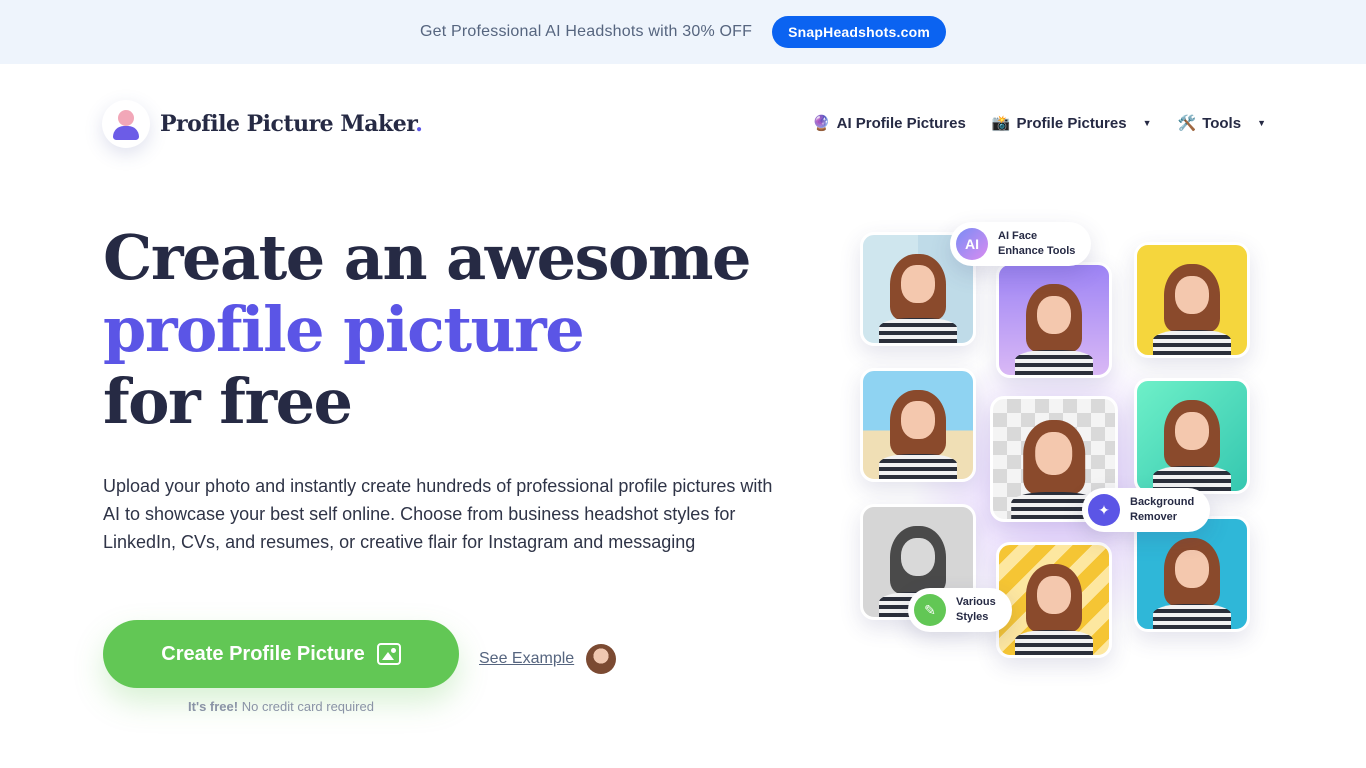  Describe the element at coordinates (972, 244) in the screenshot. I see `ai-icon: AI` at that location.